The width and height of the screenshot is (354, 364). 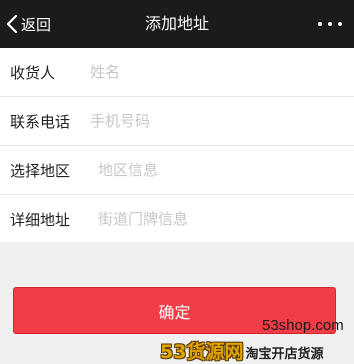 I want to click on region-input, so click(x=208, y=170).